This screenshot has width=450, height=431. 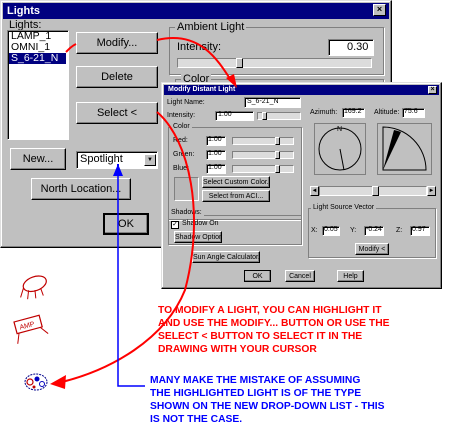 What do you see at coordinates (314, 191) in the screenshot?
I see `scroll-left-icon: ◄` at bounding box center [314, 191].